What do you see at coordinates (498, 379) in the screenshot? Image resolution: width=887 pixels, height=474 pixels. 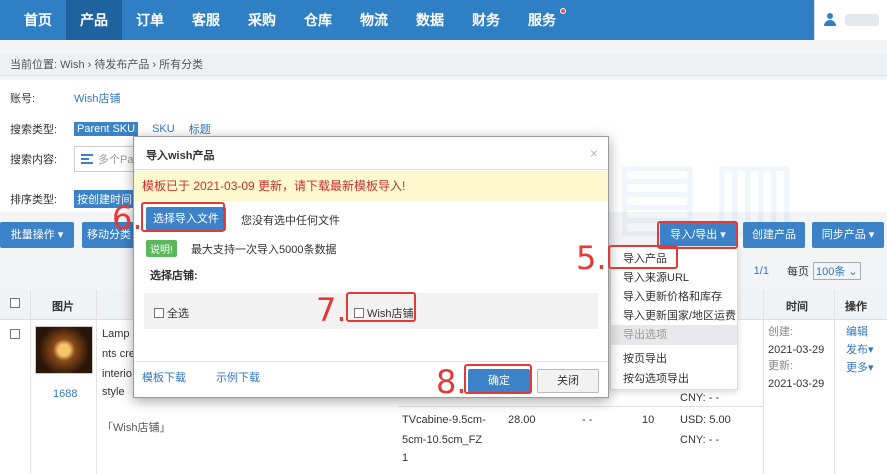 I see `step8-highlight` at bounding box center [498, 379].